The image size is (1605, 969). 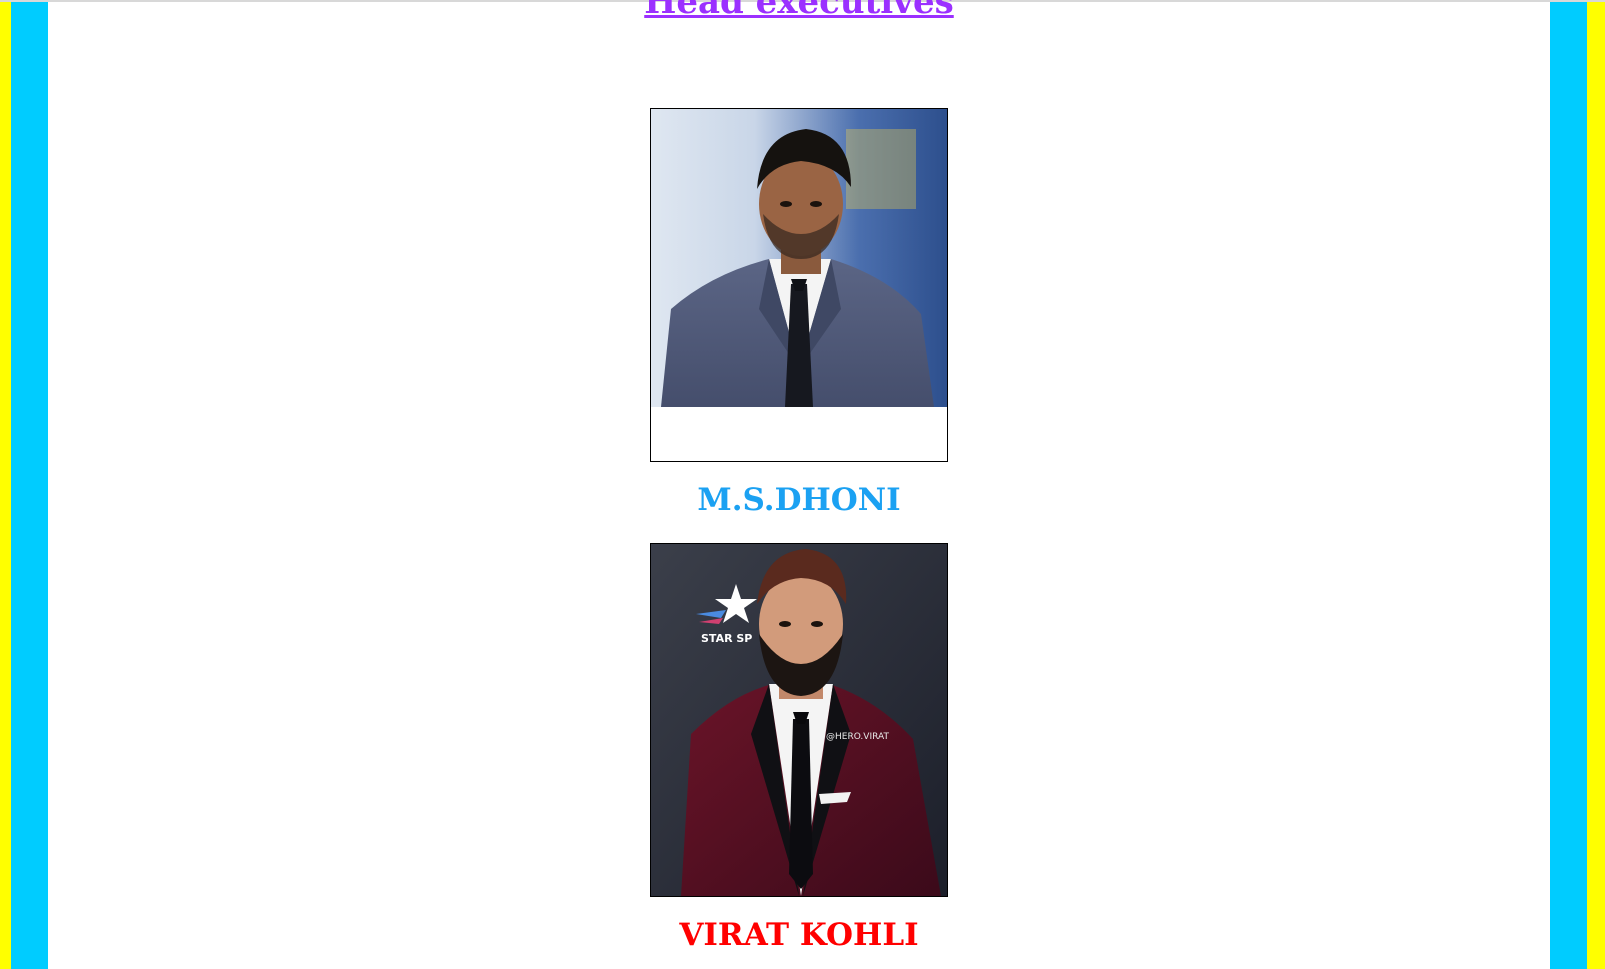 What do you see at coordinates (857, 737) in the screenshot?
I see `photo-watermark: @HERO.VIRAT` at bounding box center [857, 737].